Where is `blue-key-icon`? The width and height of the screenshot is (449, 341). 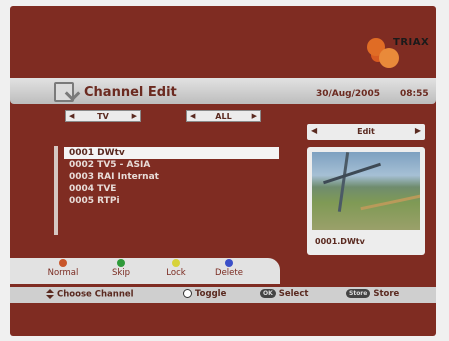 blue-key-icon is located at coordinates (229, 263).